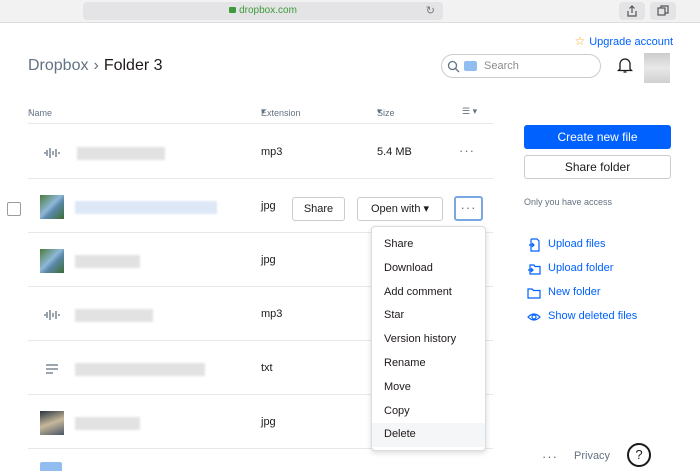 The width and height of the screenshot is (700, 471). I want to click on eye-icon, so click(534, 317).